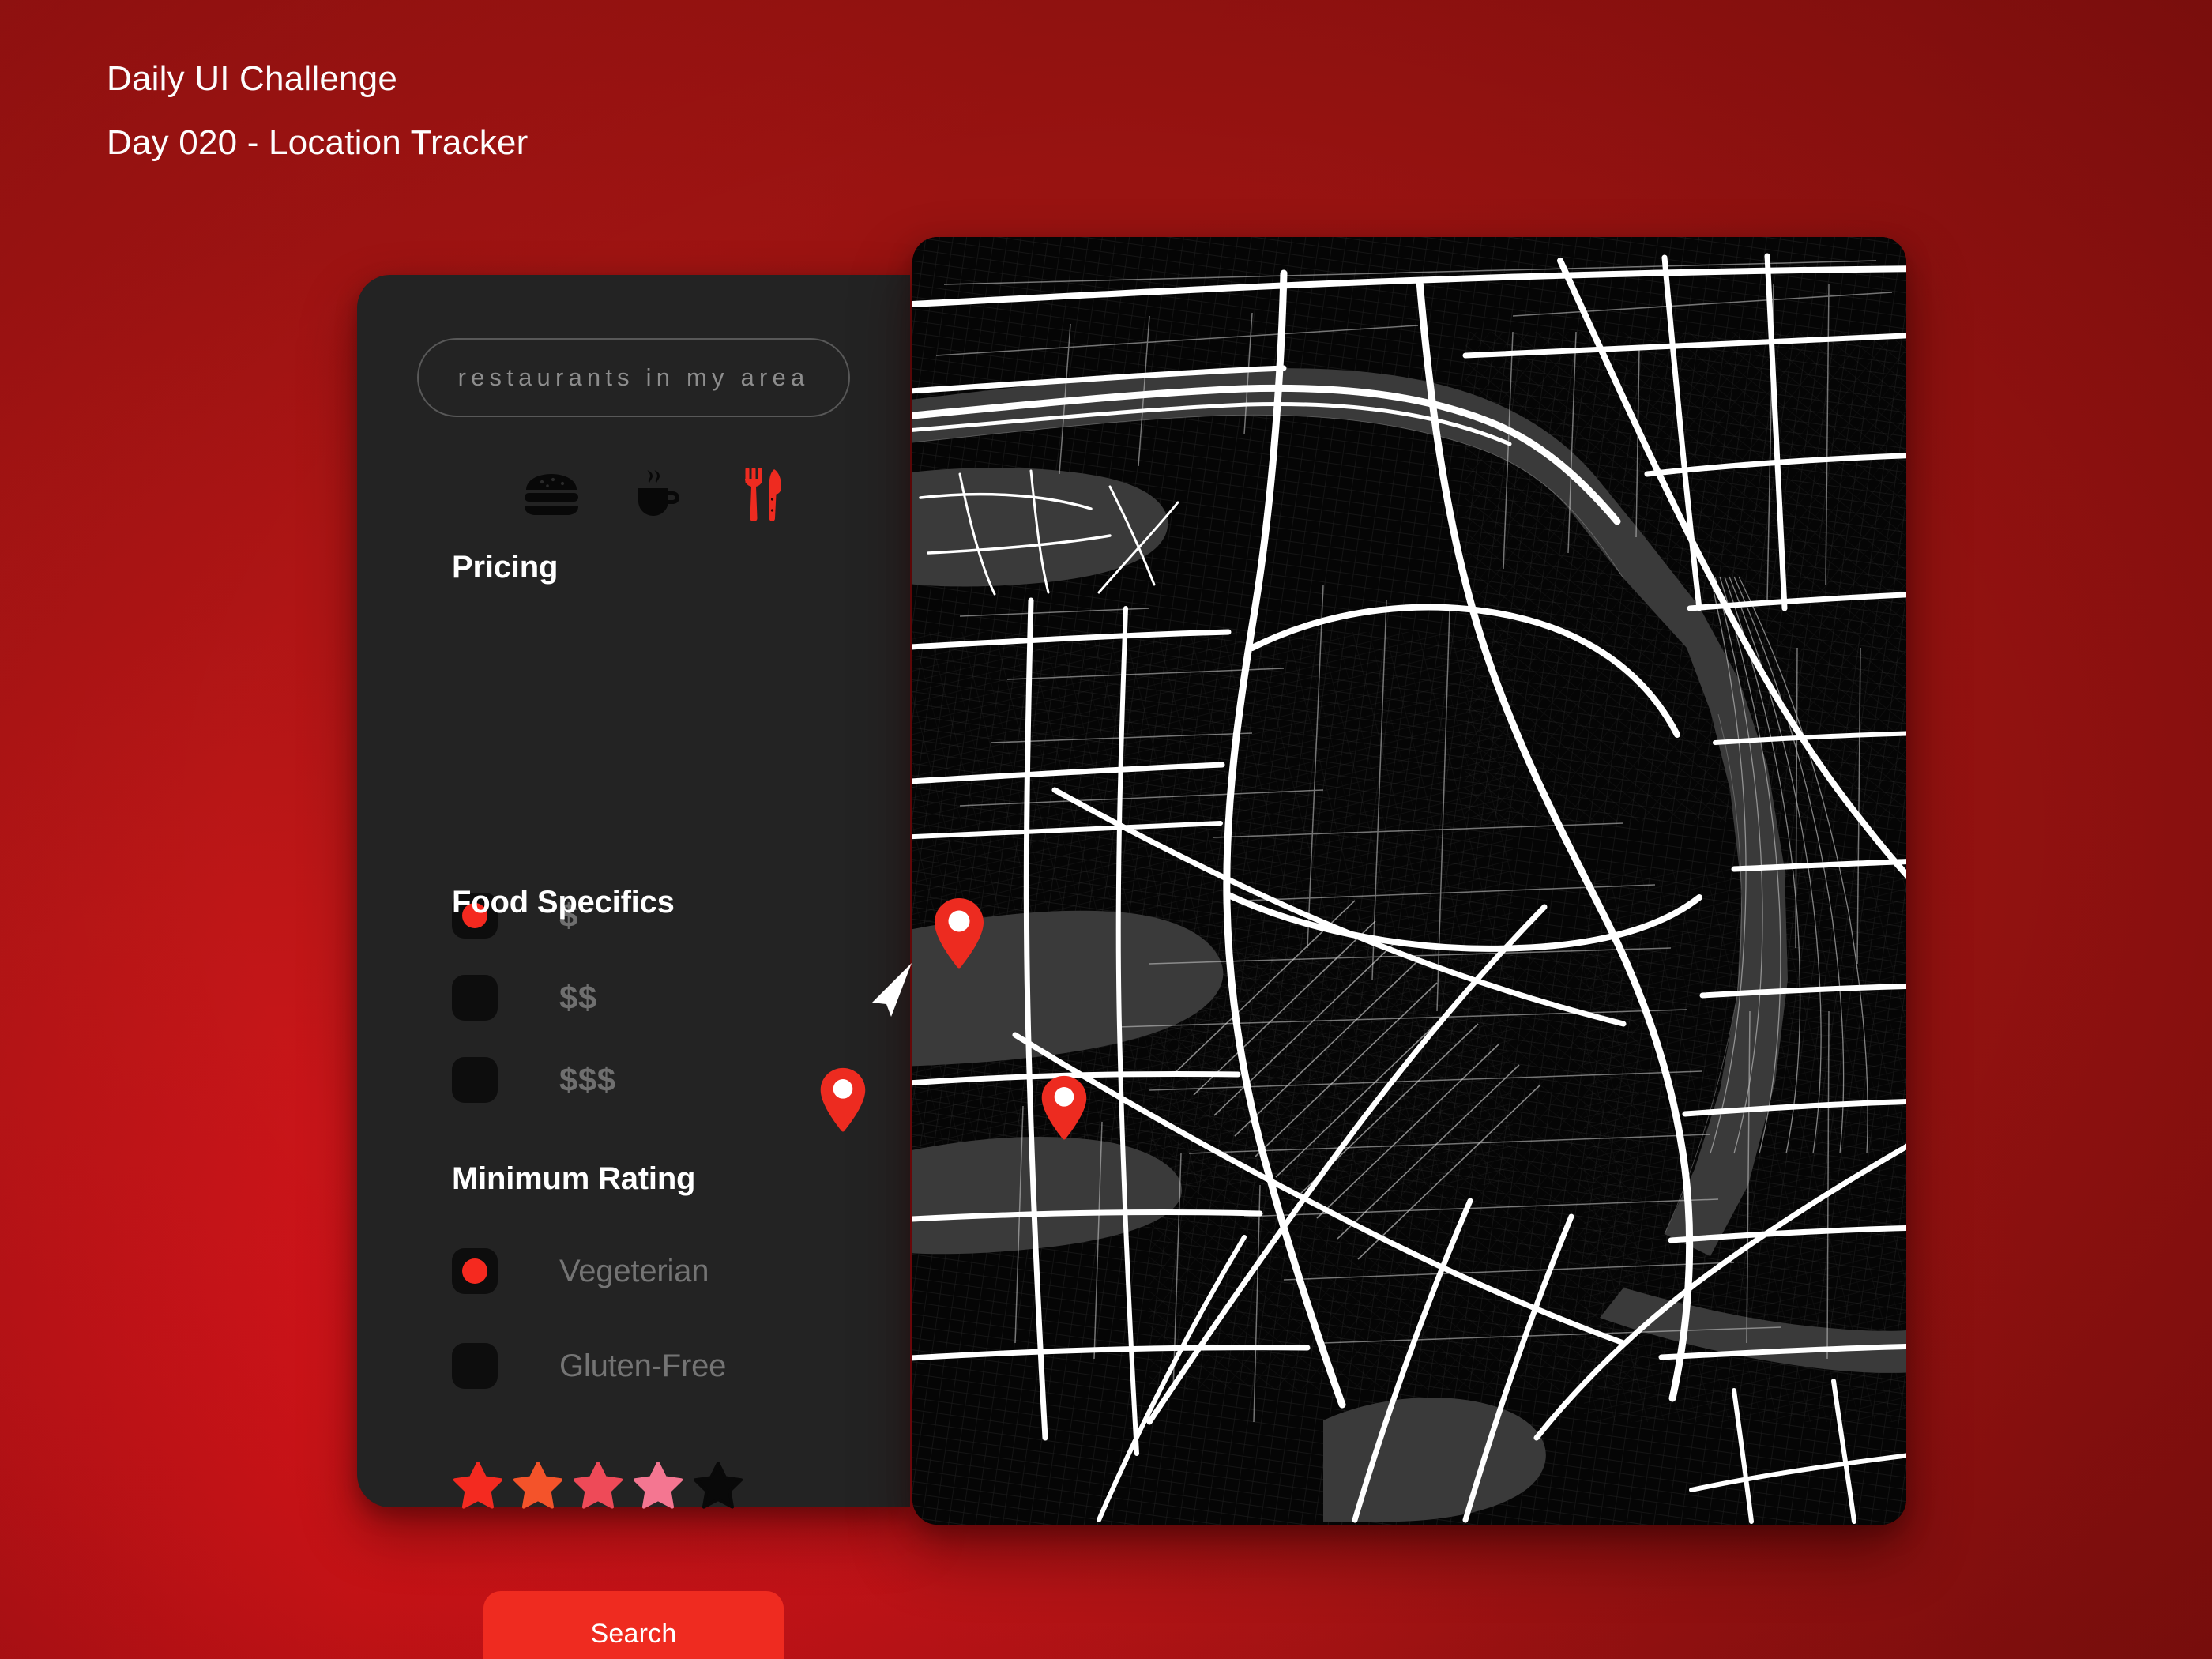 Image resolution: width=2212 pixels, height=1659 pixels. I want to click on search-placeholder: restaurants in my area, so click(634, 377).